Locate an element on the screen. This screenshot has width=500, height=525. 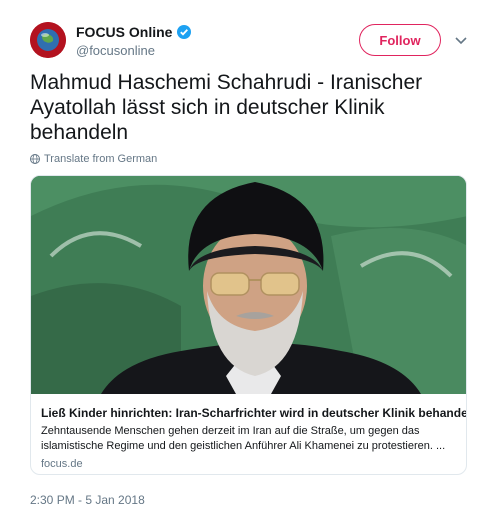
translate-link: Translate from German is located at coordinates (93, 159).